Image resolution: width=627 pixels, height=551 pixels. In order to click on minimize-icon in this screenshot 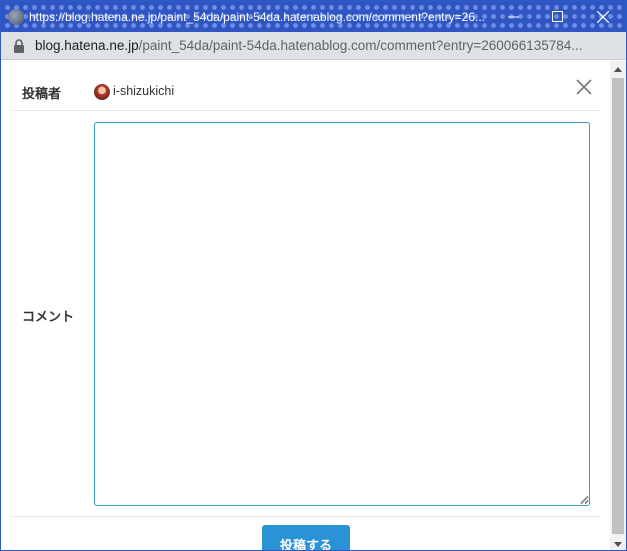, I will do `click(513, 17)`.